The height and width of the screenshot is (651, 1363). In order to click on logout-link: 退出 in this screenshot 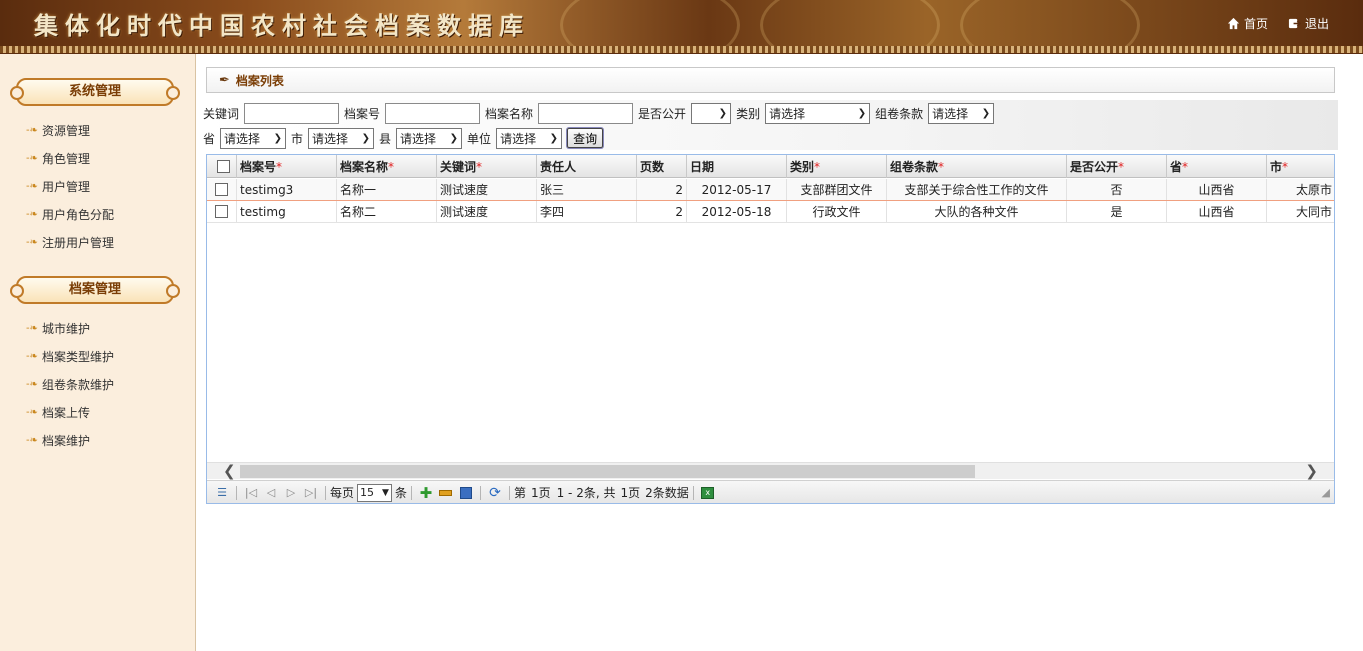, I will do `click(1308, 23)`.